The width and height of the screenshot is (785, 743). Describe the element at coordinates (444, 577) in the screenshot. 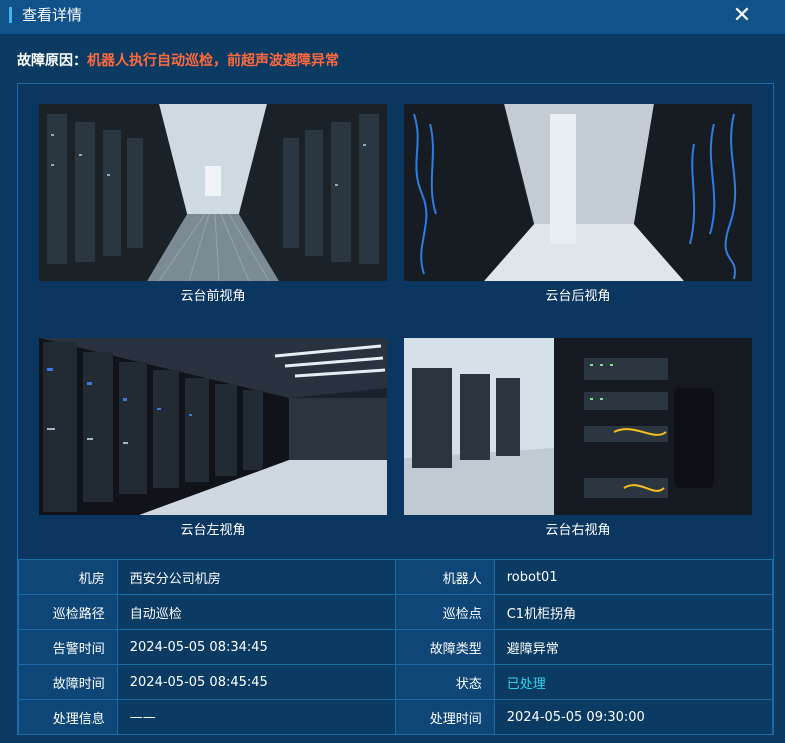

I see `robot-label: 机器人` at that location.